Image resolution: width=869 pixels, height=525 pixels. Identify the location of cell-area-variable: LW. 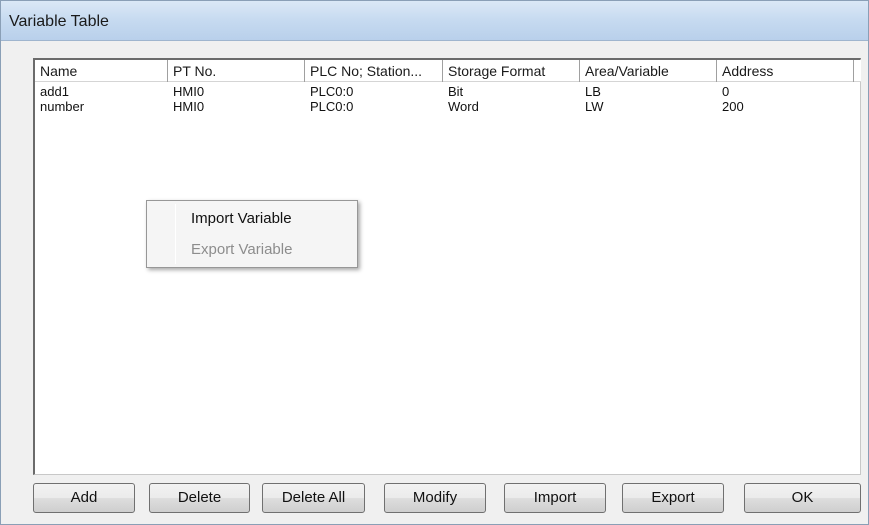
(594, 106).